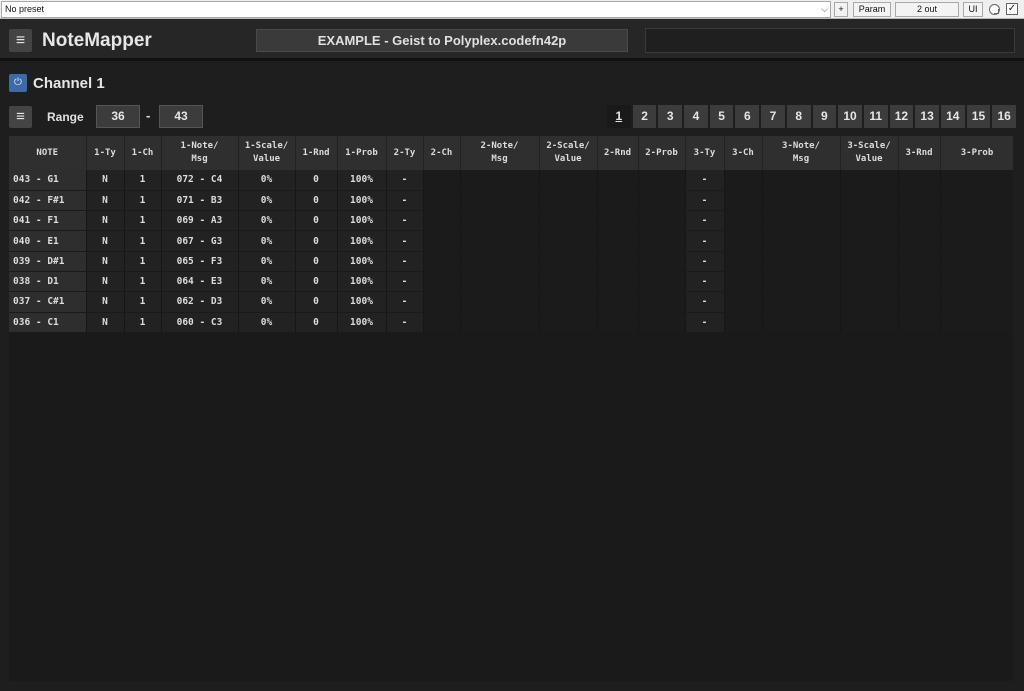 The width and height of the screenshot is (1024, 691). I want to click on column-header: 1-Scale/ Value, so click(267, 153).